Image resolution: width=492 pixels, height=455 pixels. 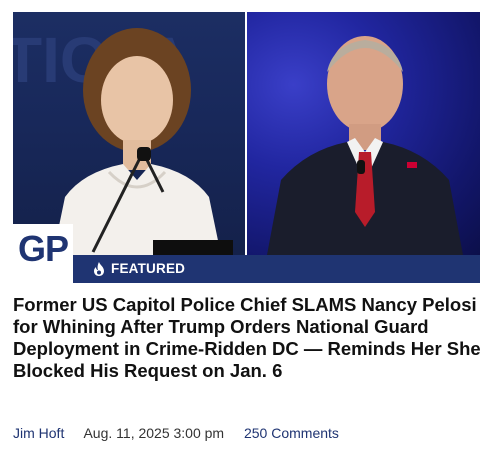 I want to click on logo-text: GP, so click(x=43, y=248).